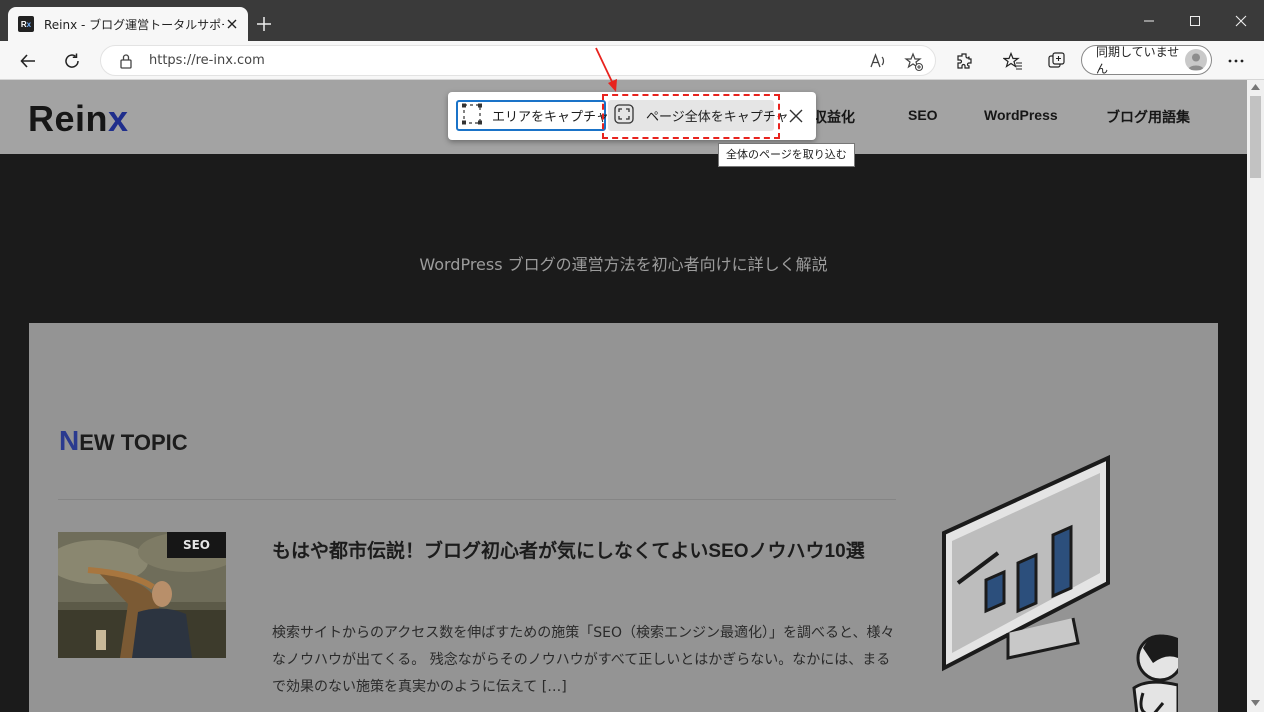 The width and height of the screenshot is (1264, 712). What do you see at coordinates (1149, 20) in the screenshot?
I see `minimize-button` at bounding box center [1149, 20].